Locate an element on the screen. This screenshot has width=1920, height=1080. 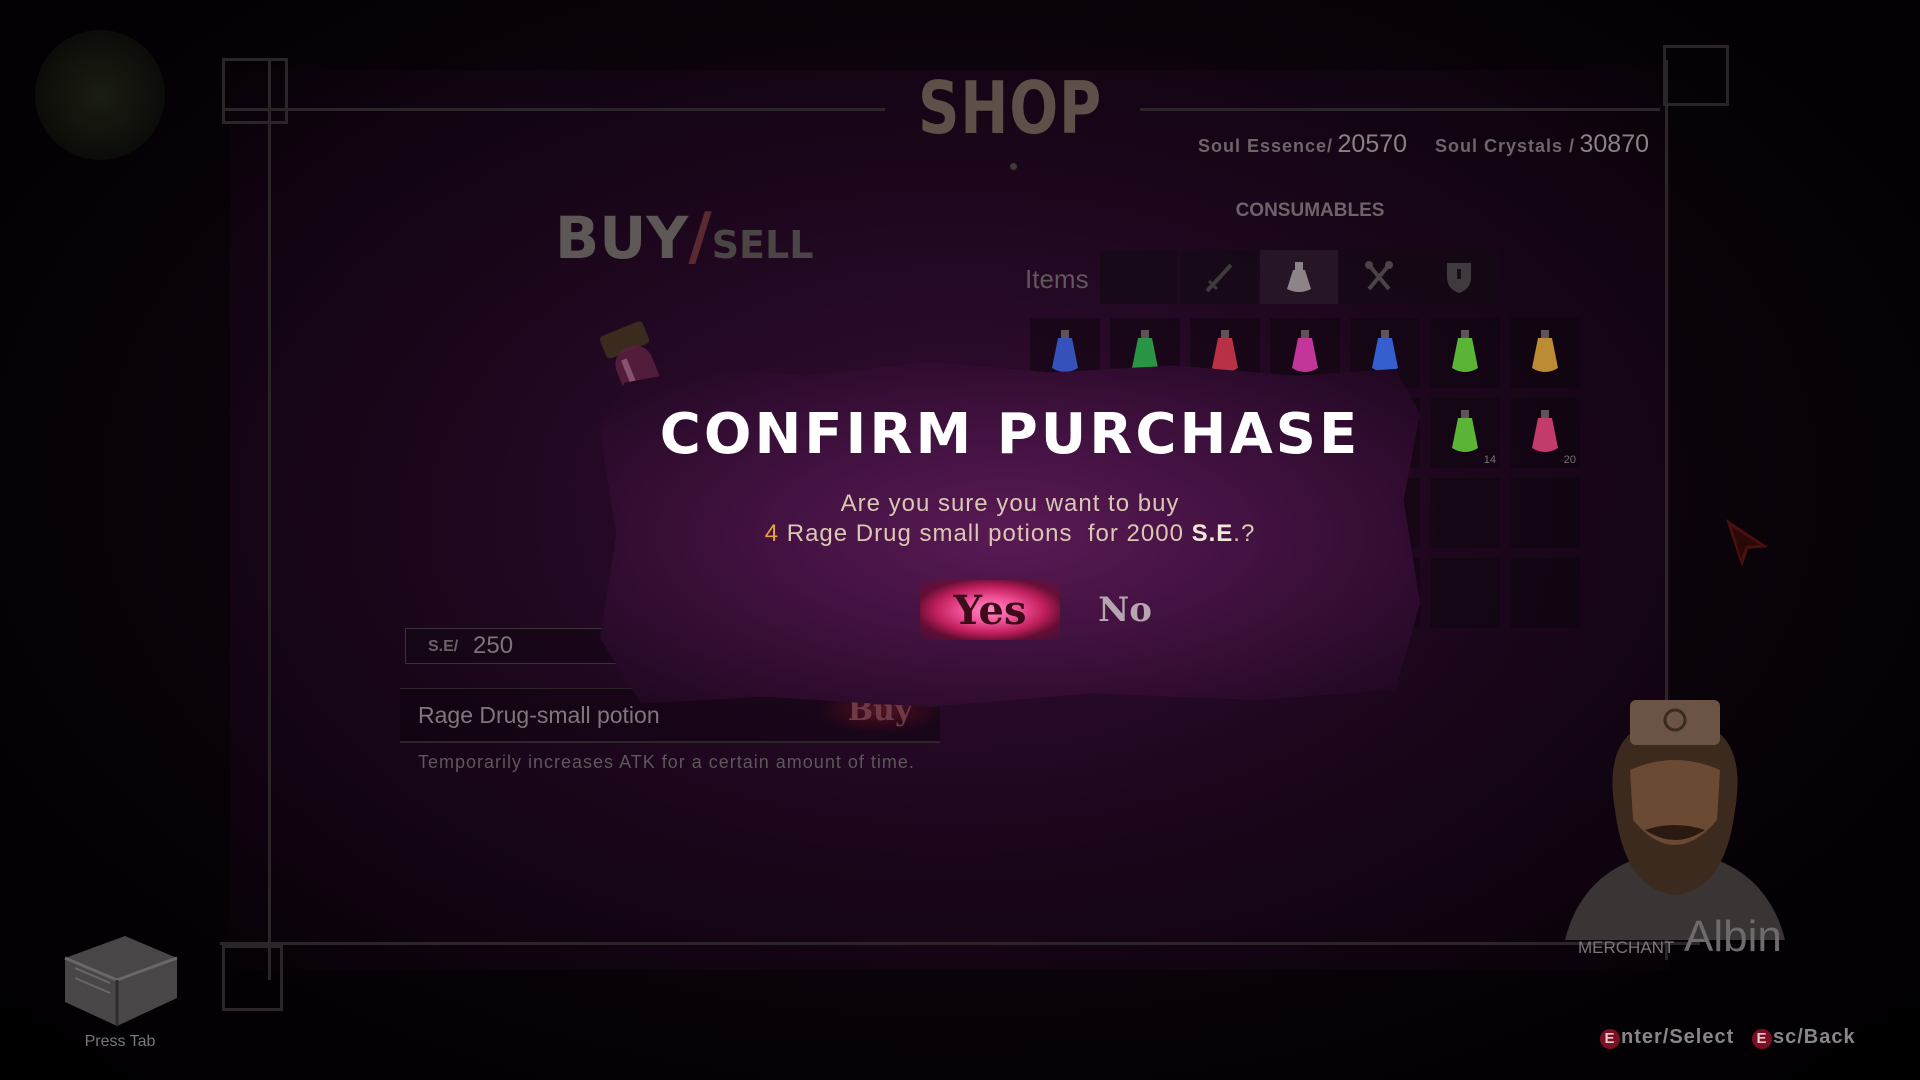
tab-armor is located at coordinates (1459, 277).